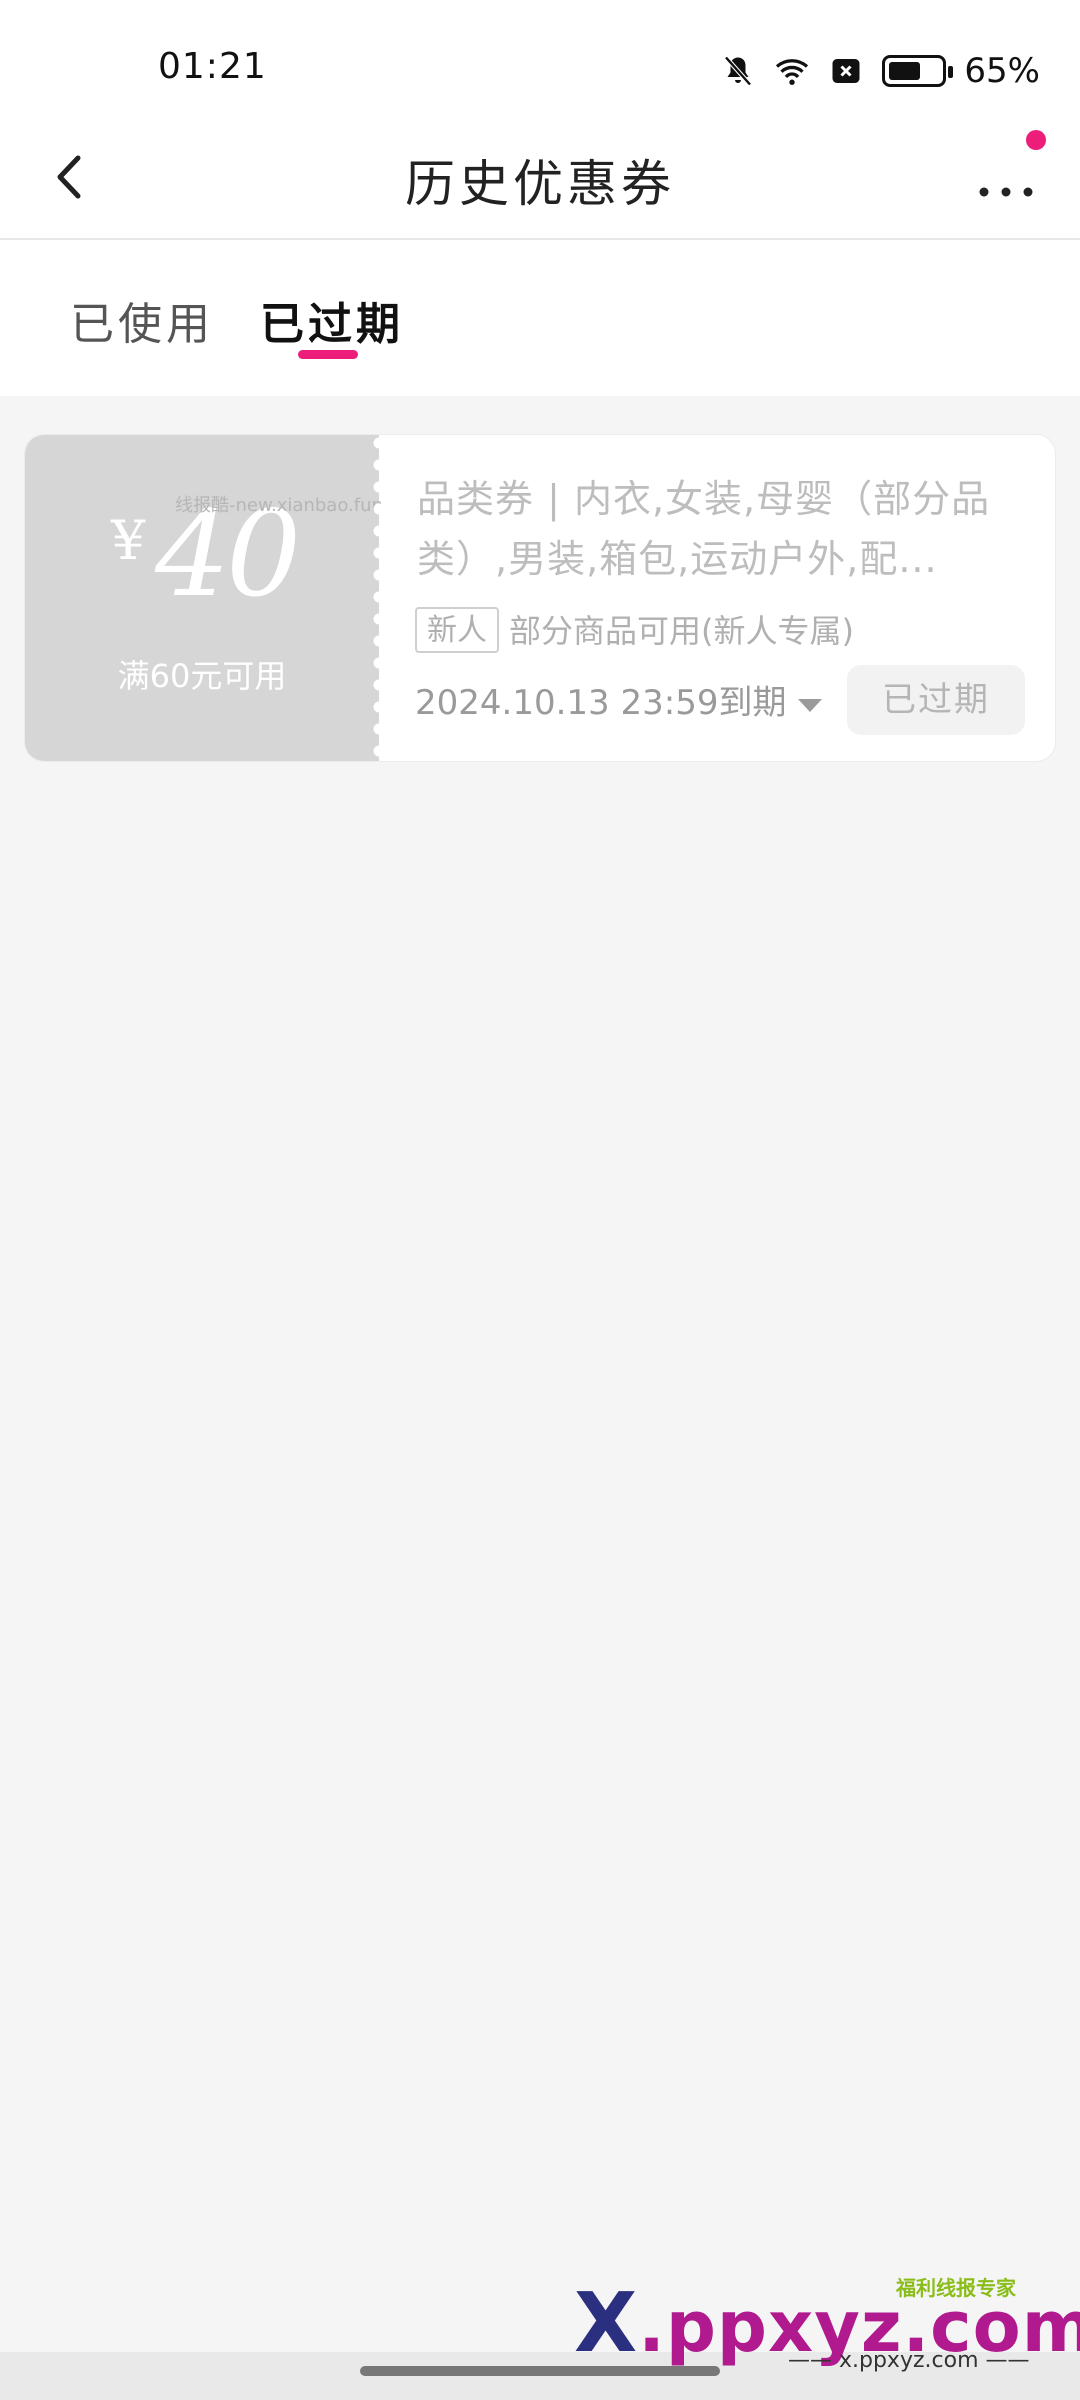 The width and height of the screenshot is (1080, 2400). What do you see at coordinates (142, 320) in the screenshot?
I see `tab-used: 已使用` at bounding box center [142, 320].